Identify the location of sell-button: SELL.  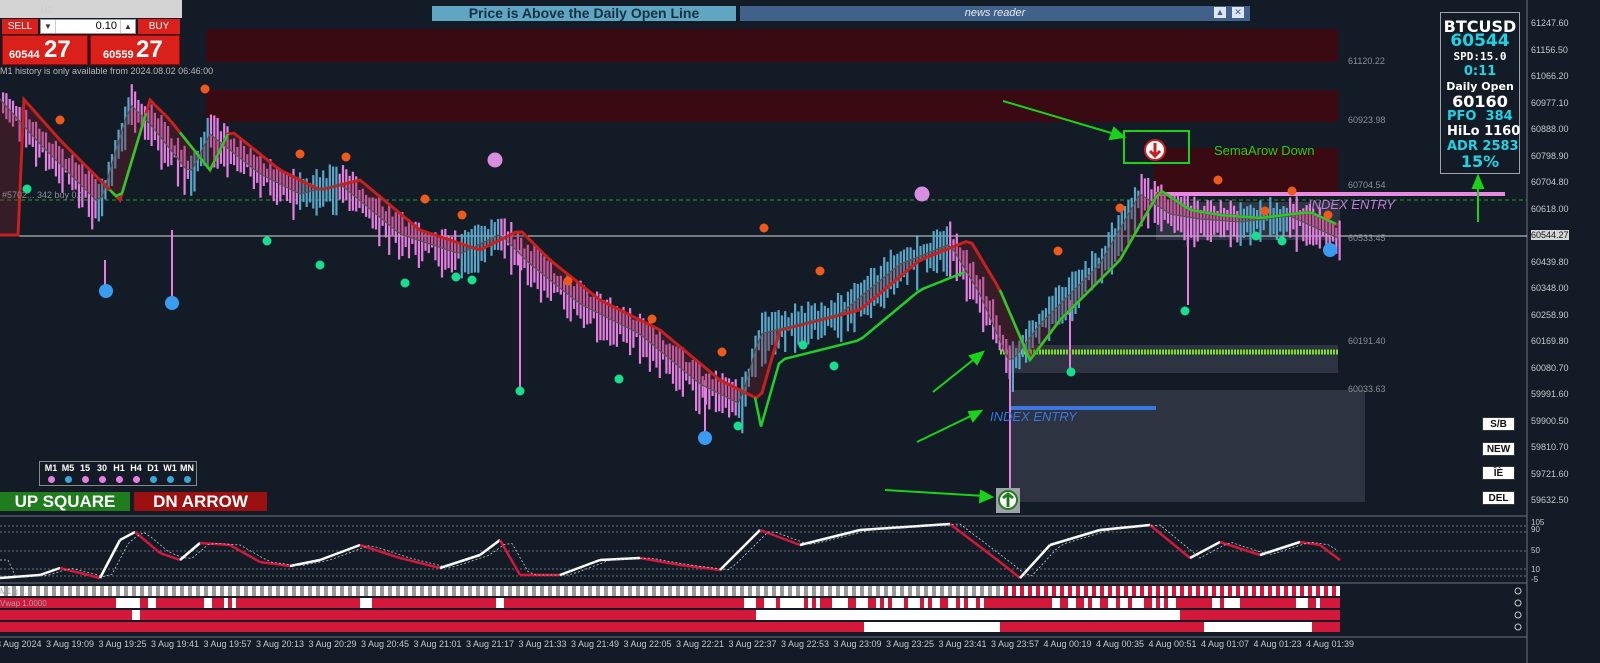
(20, 26).